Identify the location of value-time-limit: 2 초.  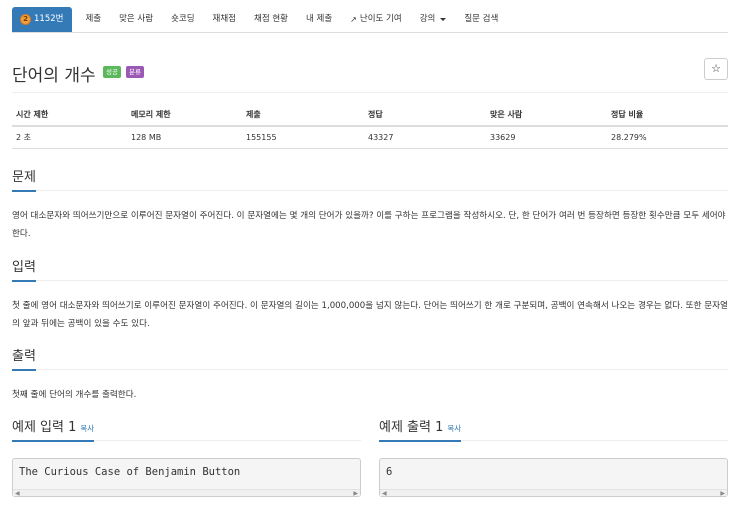
(69, 137).